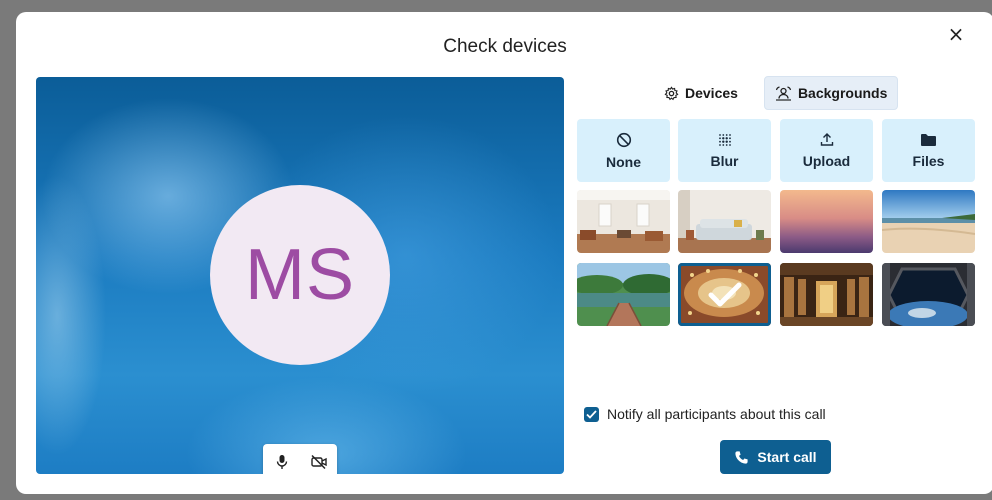 The height and width of the screenshot is (500, 992). What do you see at coordinates (623, 161) in the screenshot?
I see `background-none-label: None` at bounding box center [623, 161].